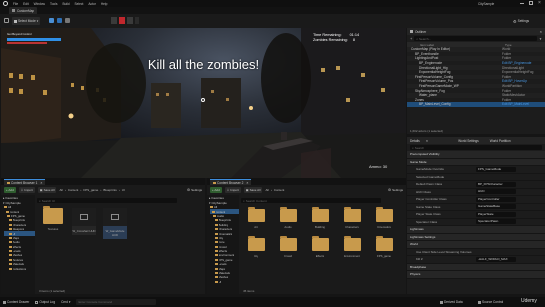 The image size is (545, 307). I want to click on details-property-value: HUD, so click(496, 192).